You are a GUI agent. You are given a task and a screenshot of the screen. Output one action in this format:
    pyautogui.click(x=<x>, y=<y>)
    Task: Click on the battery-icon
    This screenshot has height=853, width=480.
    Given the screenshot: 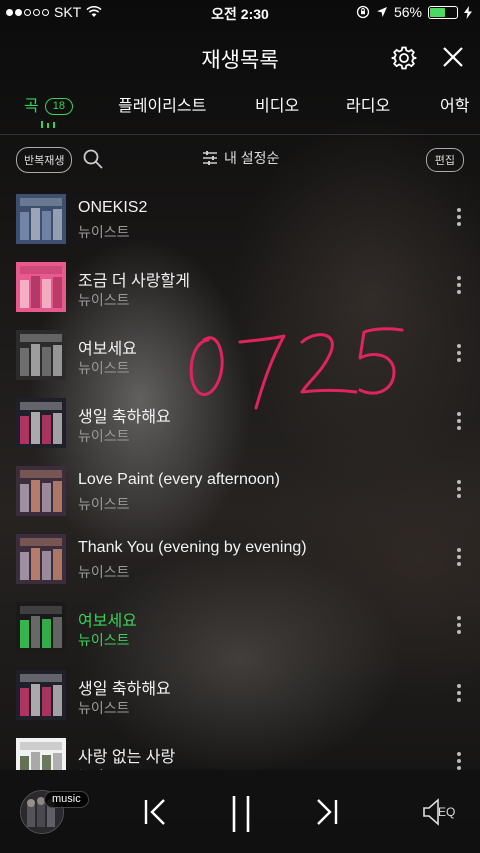 What is the action you would take?
    pyautogui.click(x=443, y=12)
    